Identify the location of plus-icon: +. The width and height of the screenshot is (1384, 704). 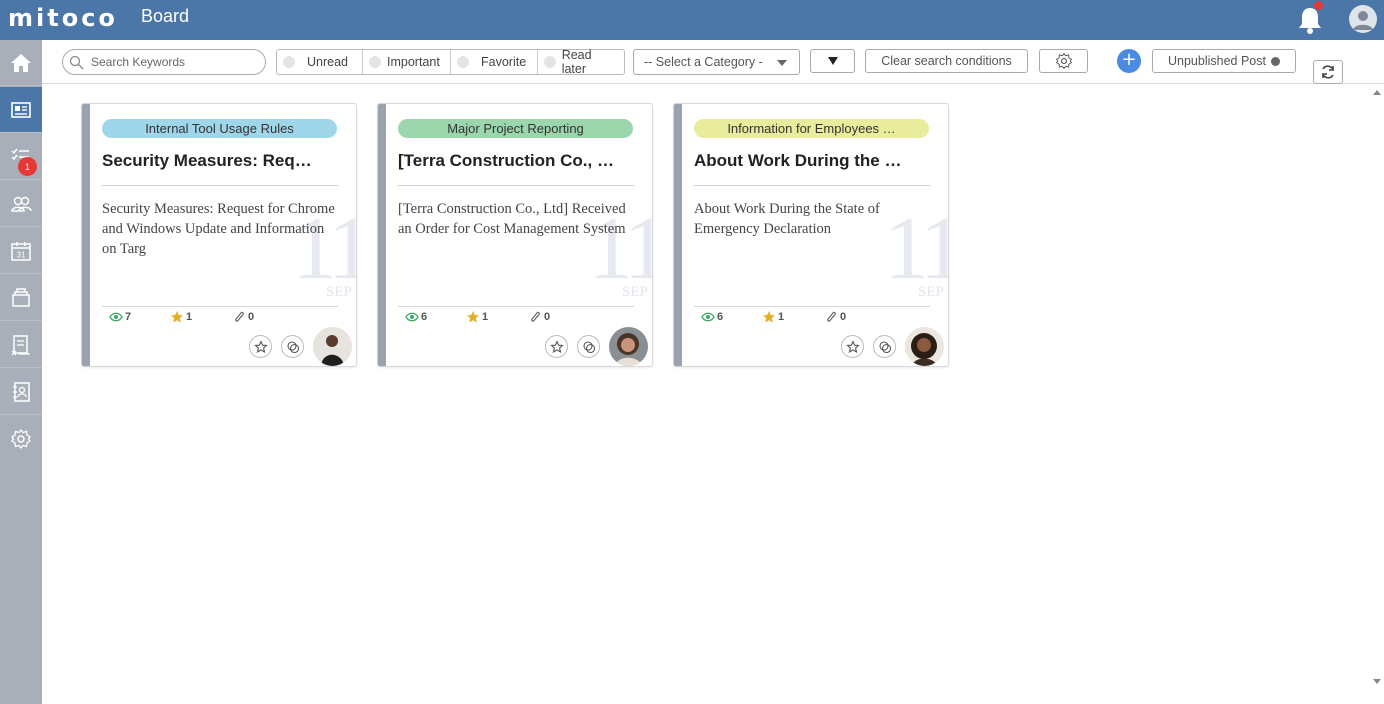
(1129, 59).